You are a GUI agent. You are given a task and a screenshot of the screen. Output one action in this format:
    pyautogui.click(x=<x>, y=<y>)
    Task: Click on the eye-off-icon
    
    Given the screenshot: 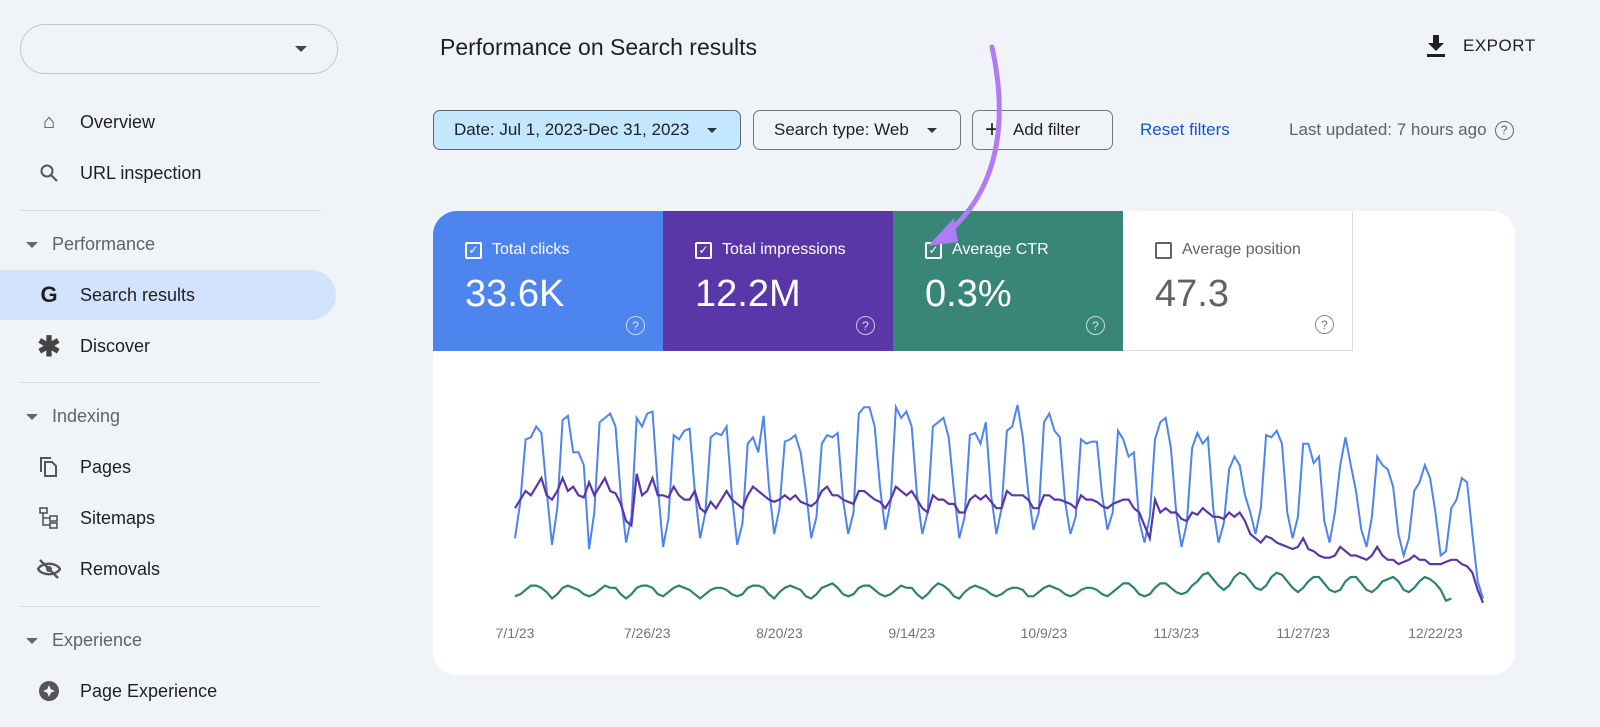 What is the action you would take?
    pyautogui.click(x=49, y=569)
    